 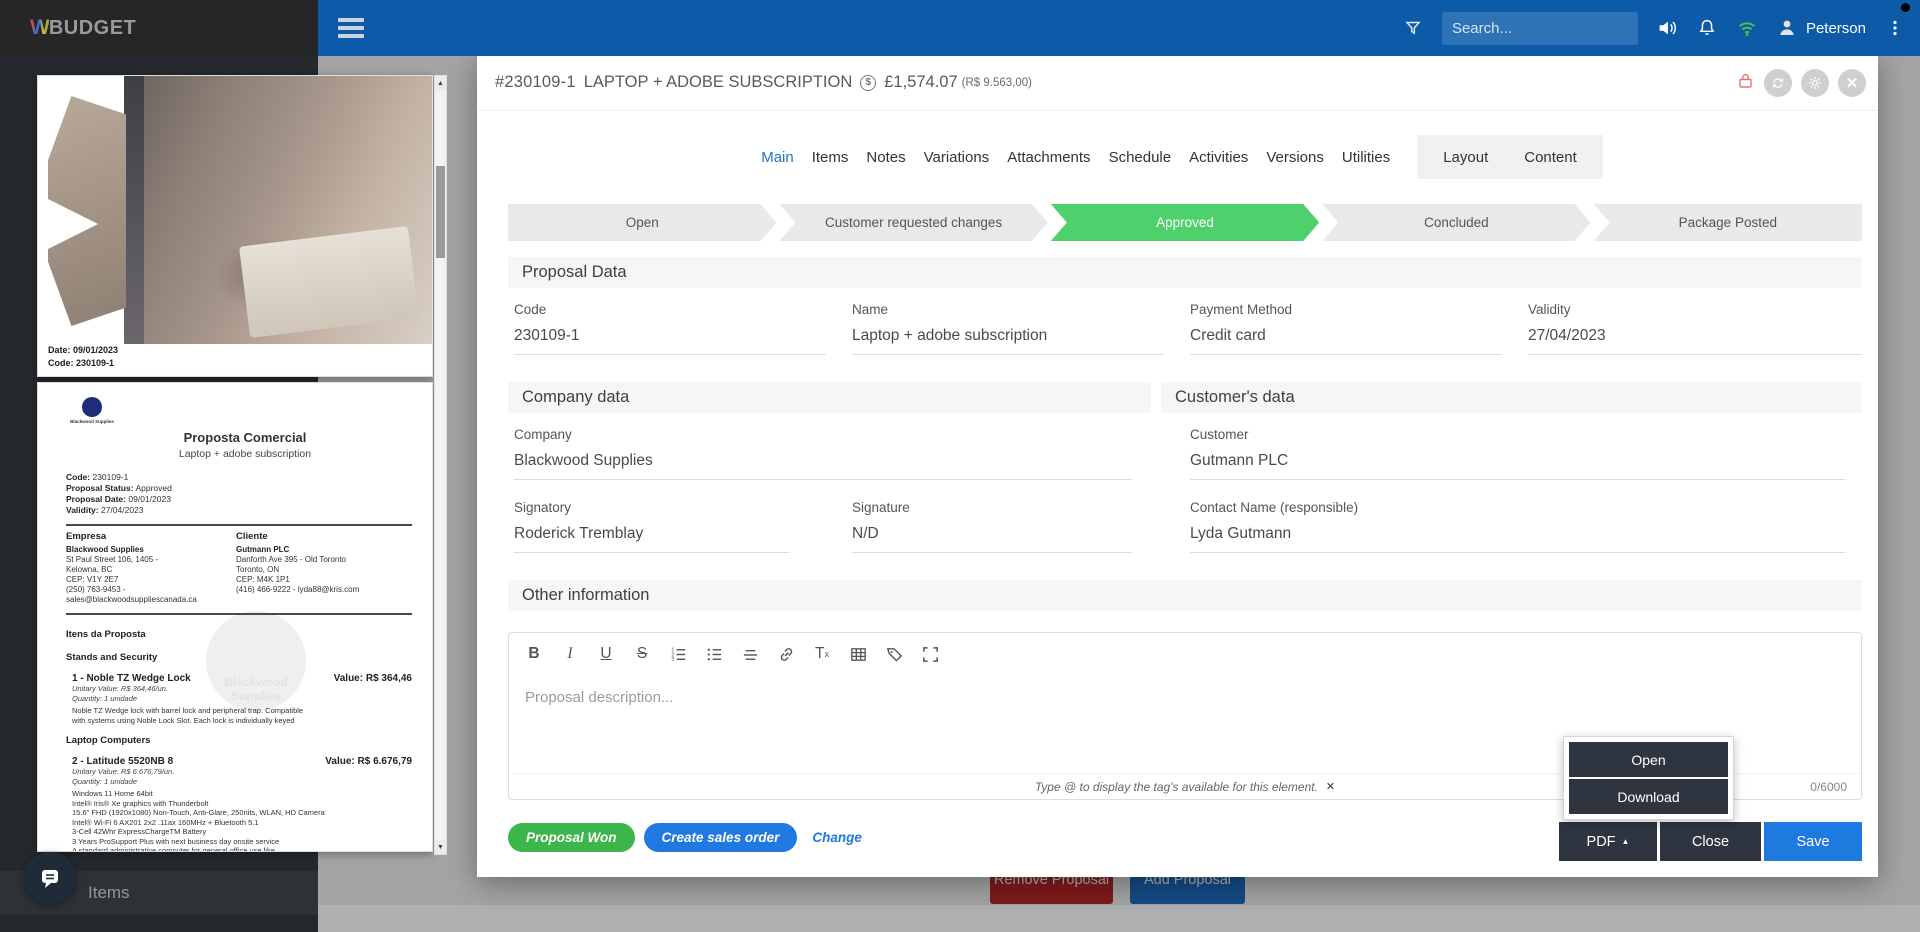 I want to click on user-icon, so click(x=1787, y=28).